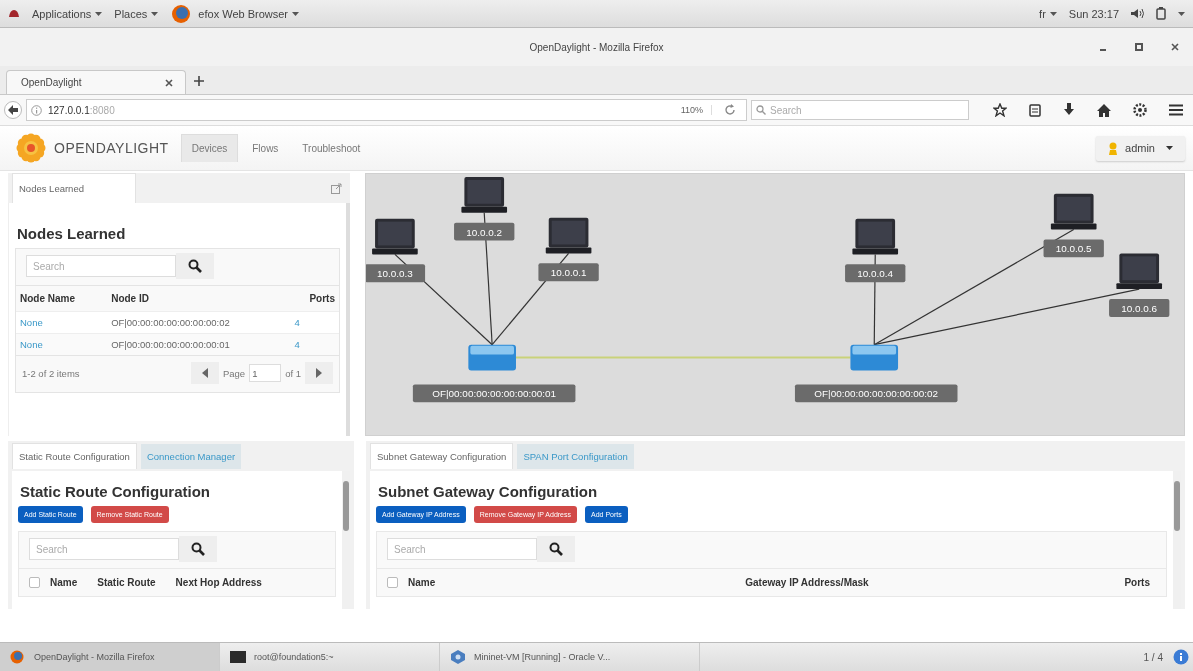 This screenshot has width=1193, height=671. What do you see at coordinates (1161, 13) in the screenshot?
I see `battery-icon` at bounding box center [1161, 13].